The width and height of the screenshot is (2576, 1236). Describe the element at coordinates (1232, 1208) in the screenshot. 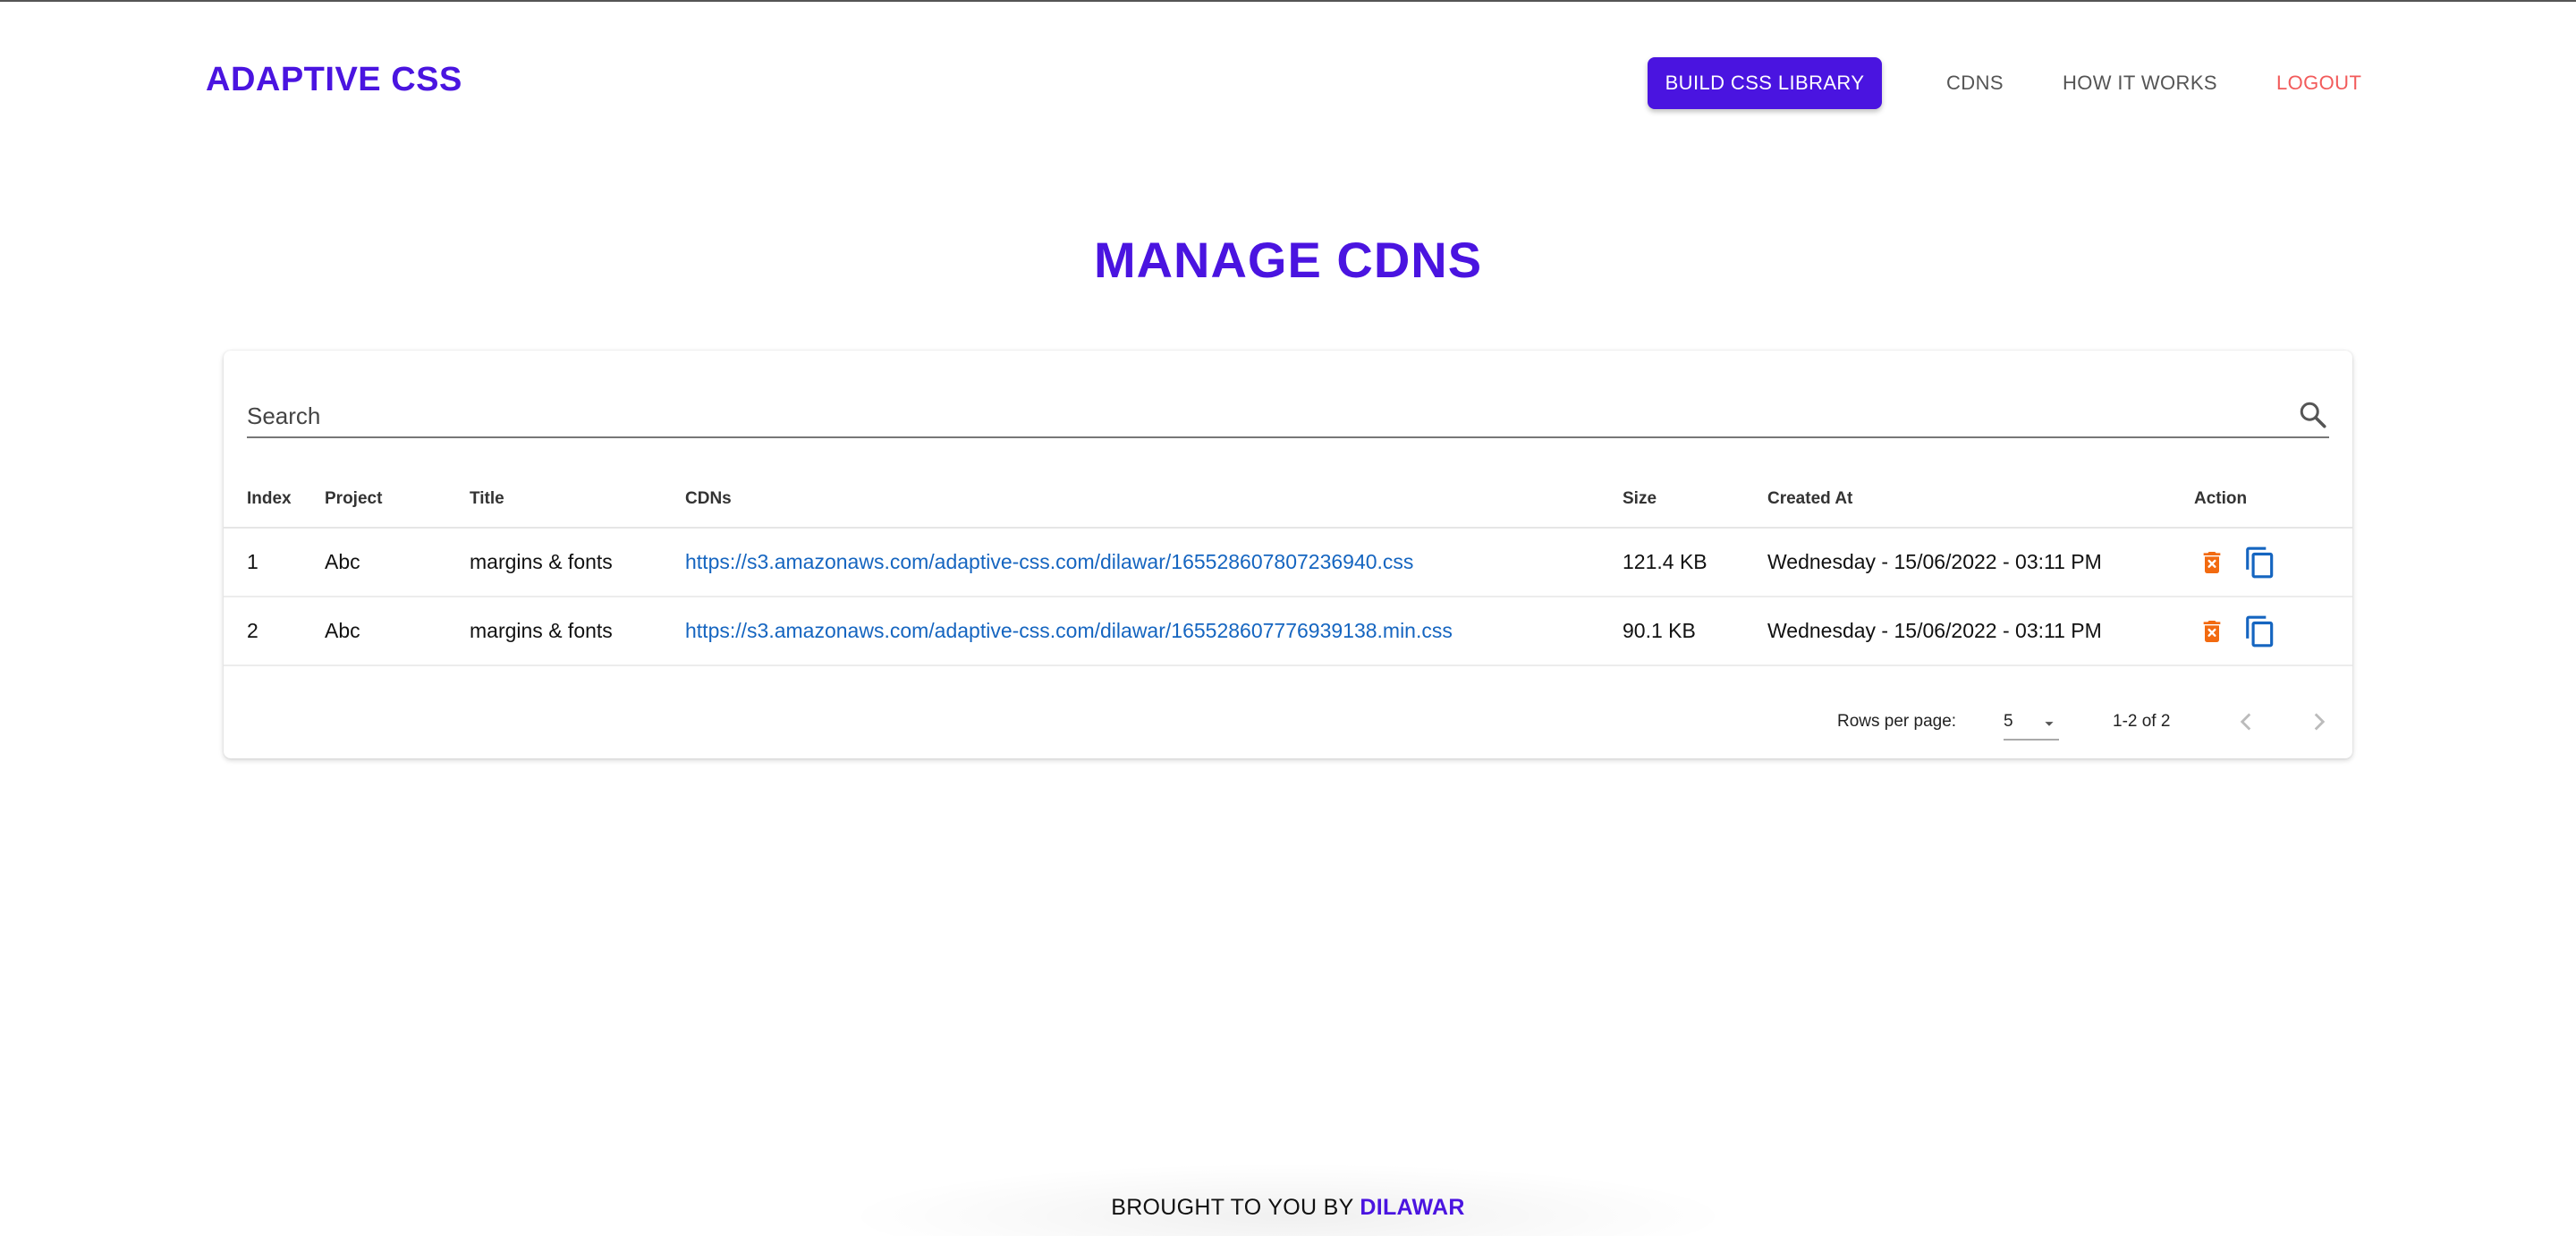

I see `footer-prefix: BROUGHT TO YOU BY` at that location.